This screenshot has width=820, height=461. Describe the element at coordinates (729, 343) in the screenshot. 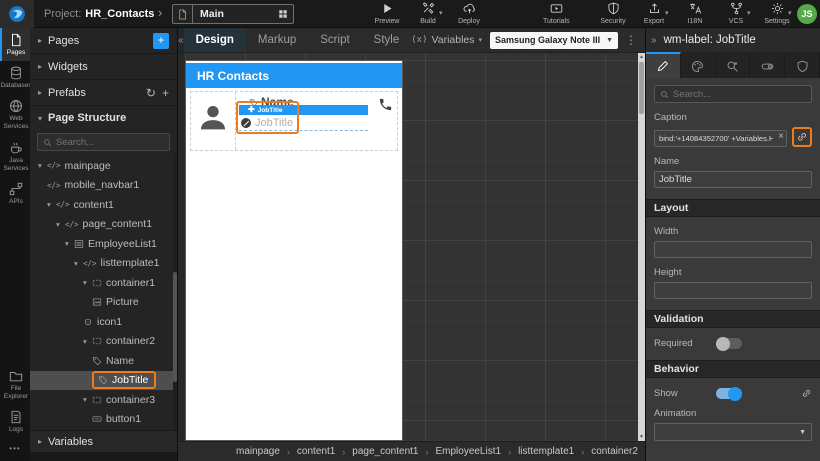

I see `required-toggle` at that location.